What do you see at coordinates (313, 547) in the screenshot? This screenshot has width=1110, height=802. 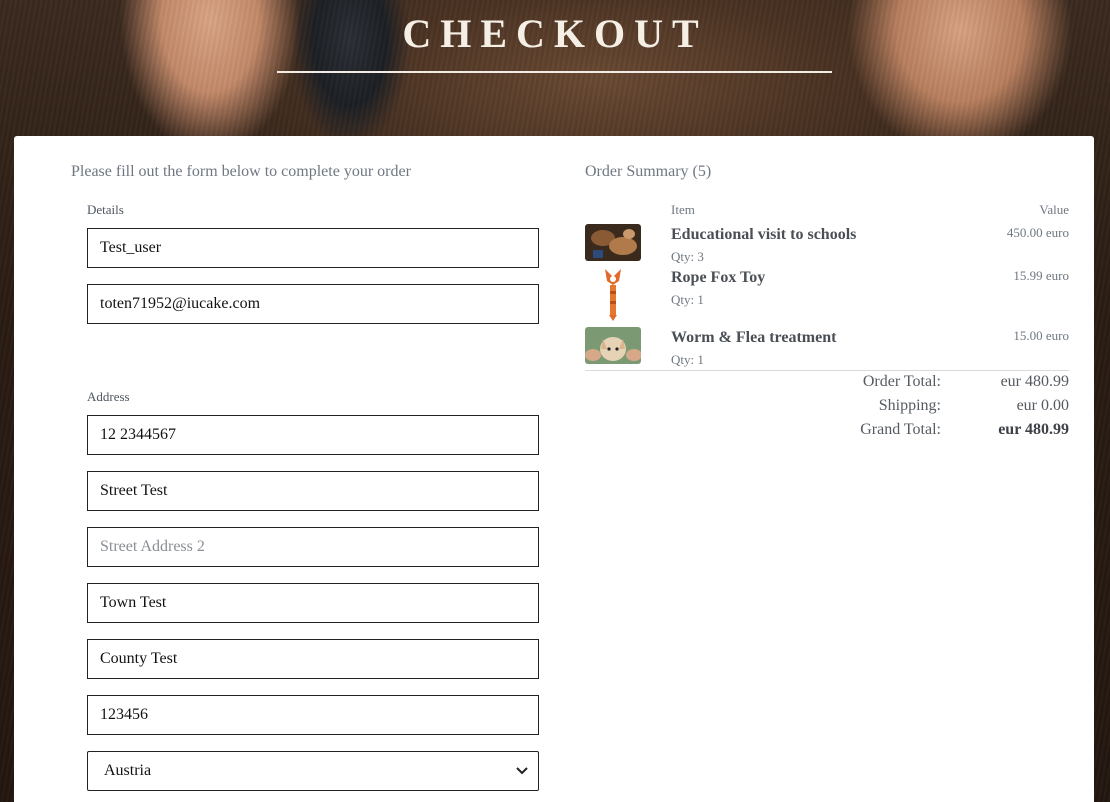 I see `street-address-2-field: Street Address 2` at bounding box center [313, 547].